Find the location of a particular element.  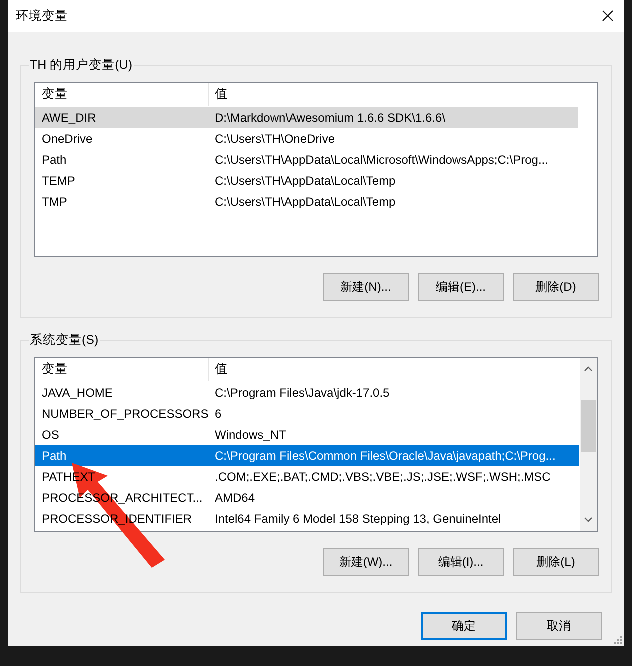

variable-name: TEMP is located at coordinates (59, 181).